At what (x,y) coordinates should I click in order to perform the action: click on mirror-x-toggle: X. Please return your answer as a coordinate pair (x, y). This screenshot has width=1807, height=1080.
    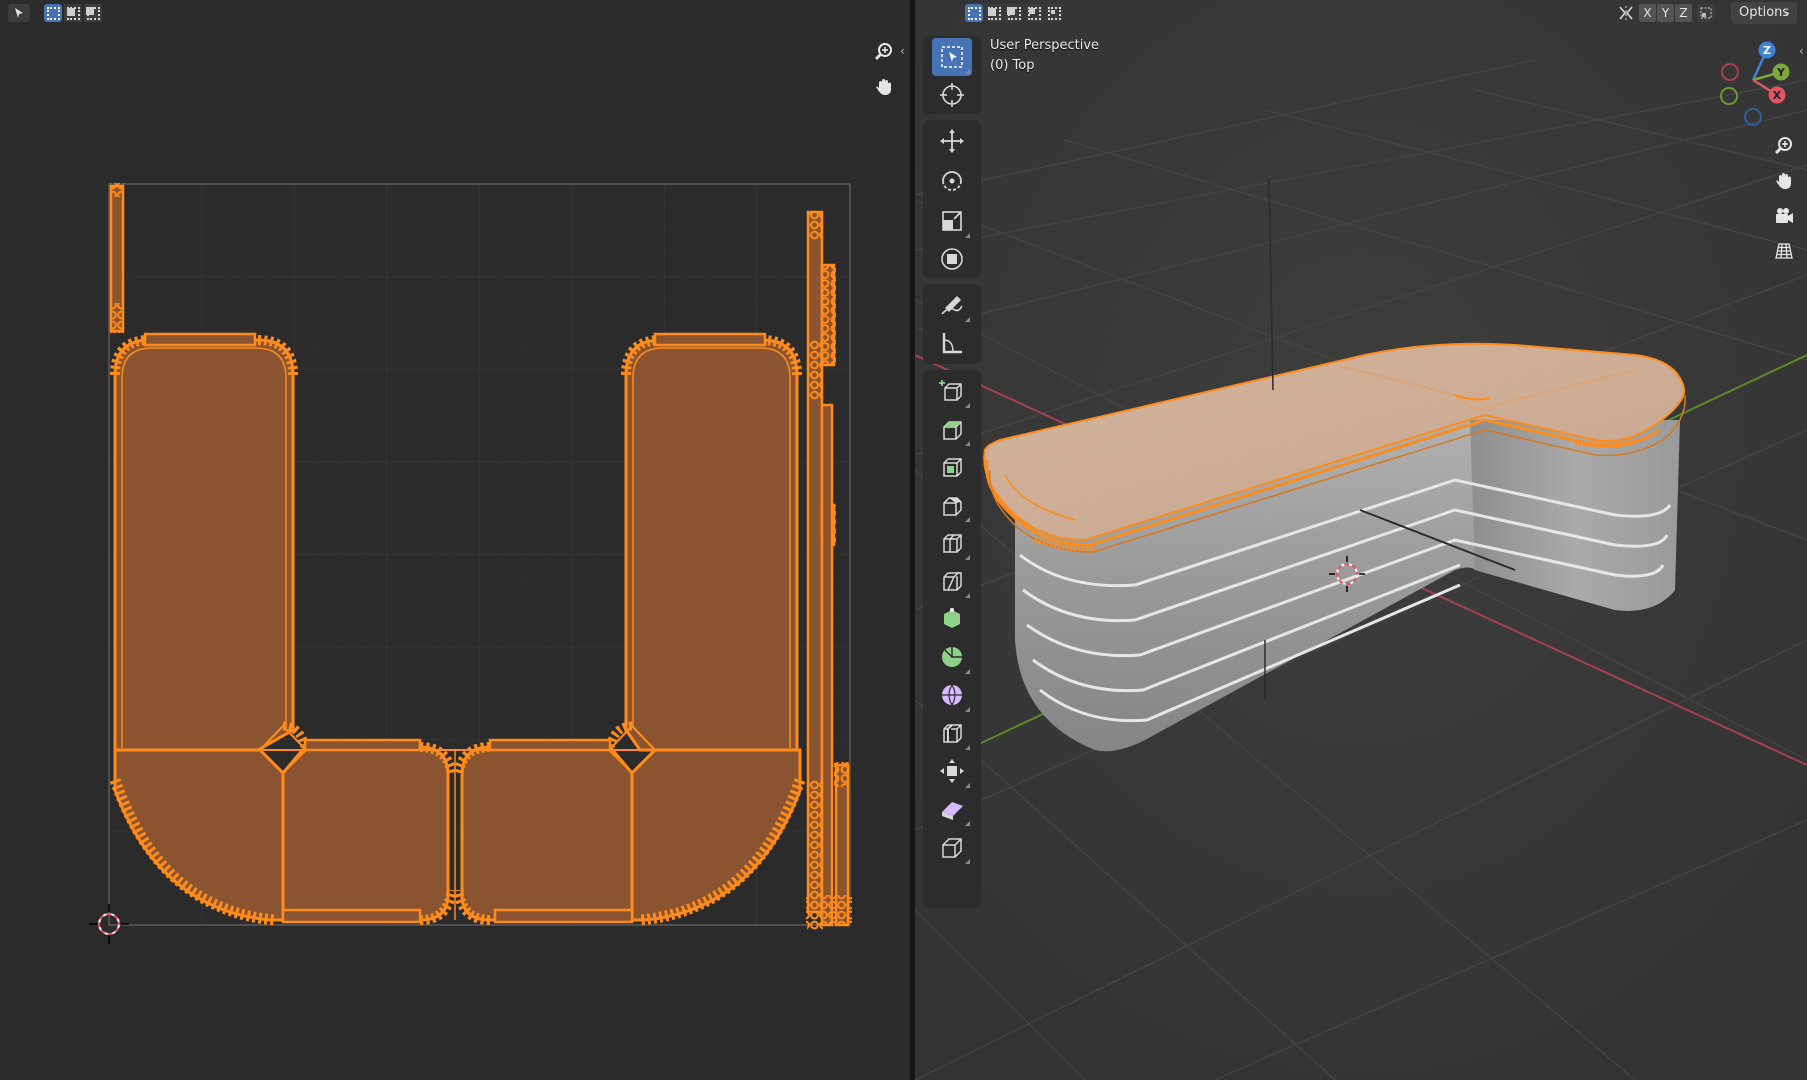
    Looking at the image, I should click on (1647, 13).